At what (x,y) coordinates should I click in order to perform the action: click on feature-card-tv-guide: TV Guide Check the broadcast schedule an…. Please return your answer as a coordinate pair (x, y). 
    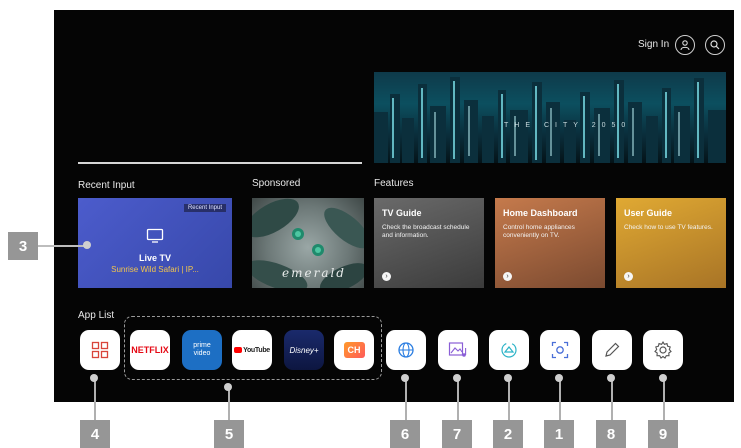
    Looking at the image, I should click on (429, 243).